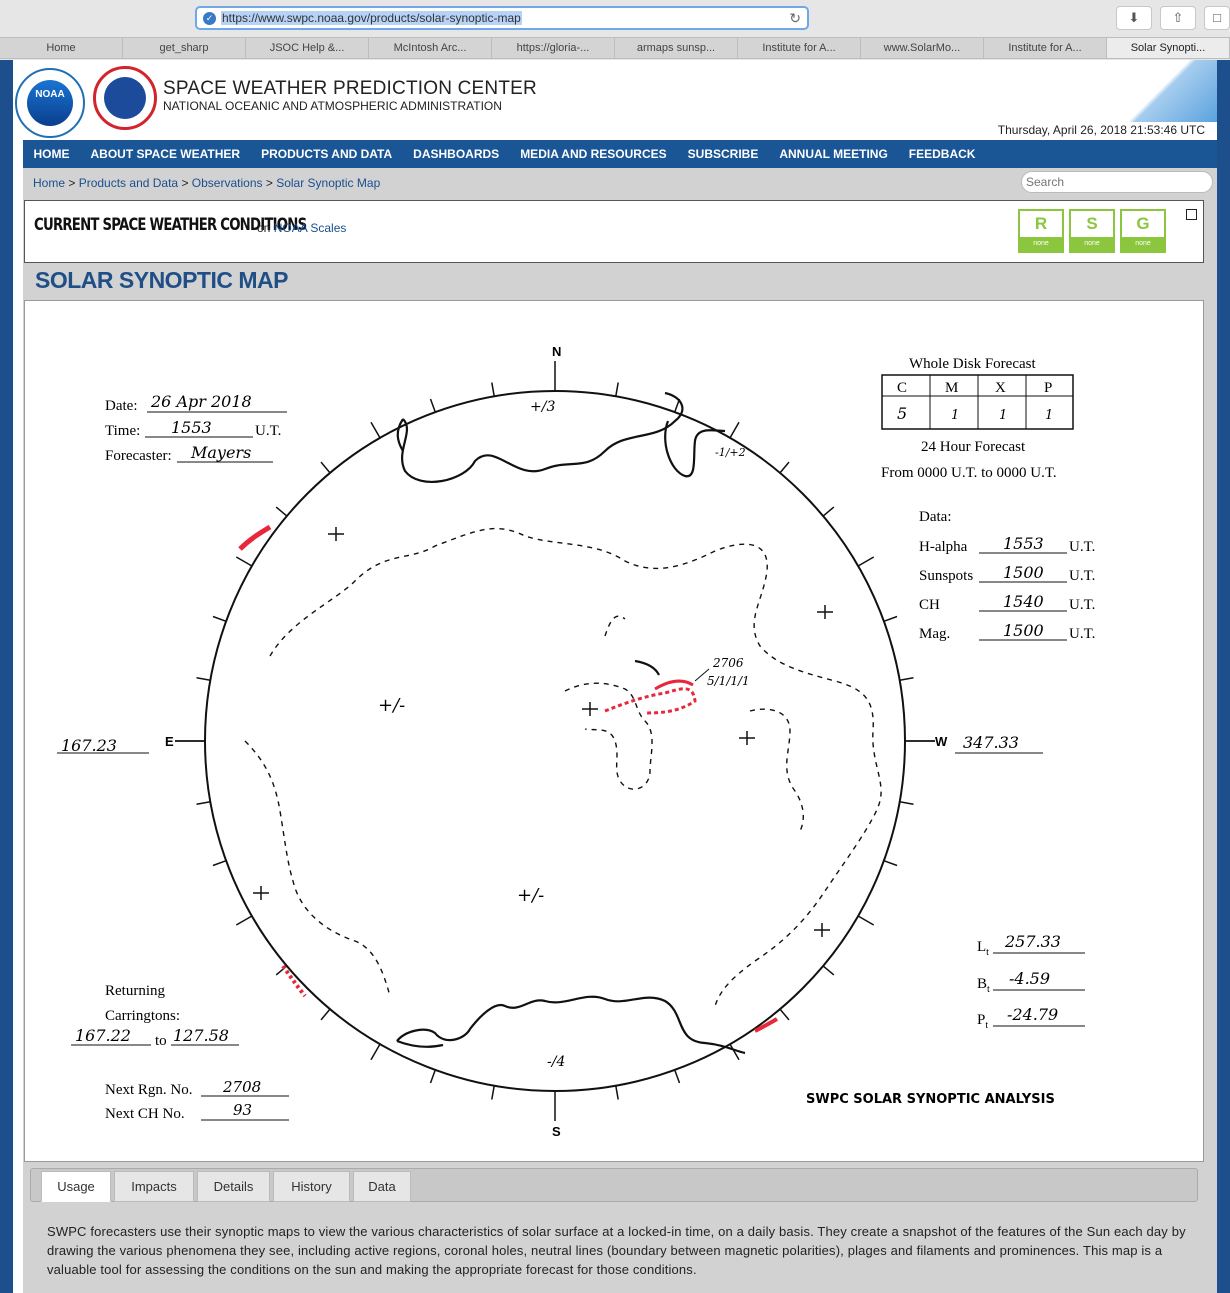  Describe the element at coordinates (76, 1186) in the screenshot. I see `tab-usage: Usage` at that location.